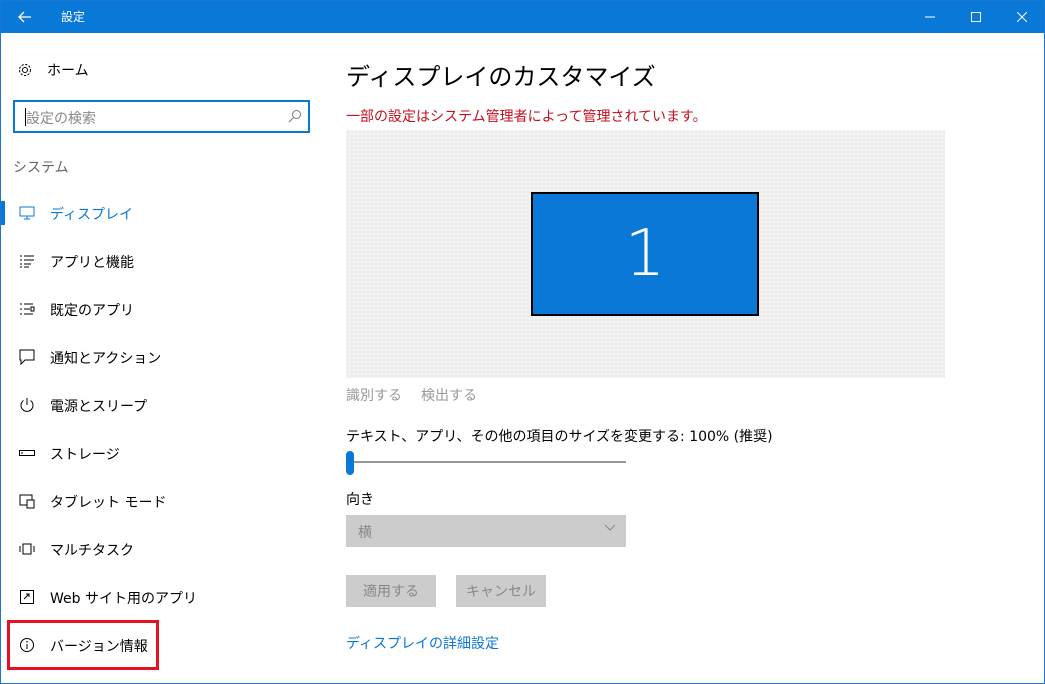 This screenshot has width=1045, height=684. I want to click on highlight-annotation-box, so click(83, 645).